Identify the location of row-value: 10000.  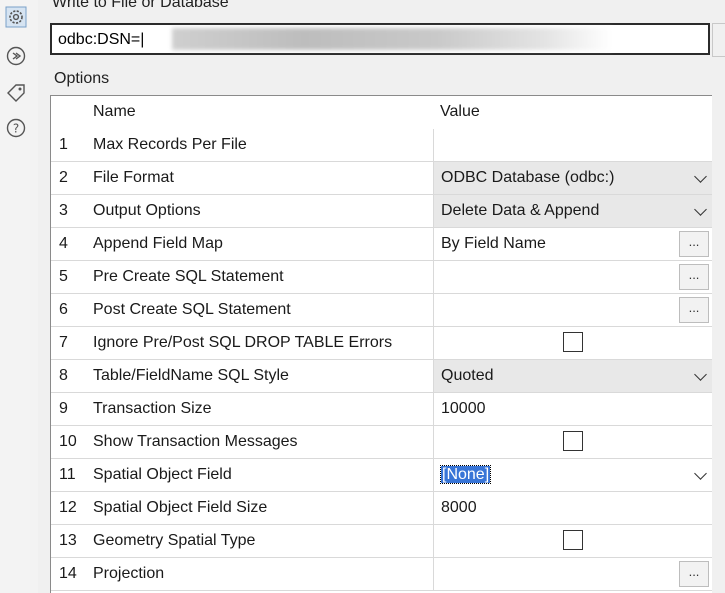
(463, 408).